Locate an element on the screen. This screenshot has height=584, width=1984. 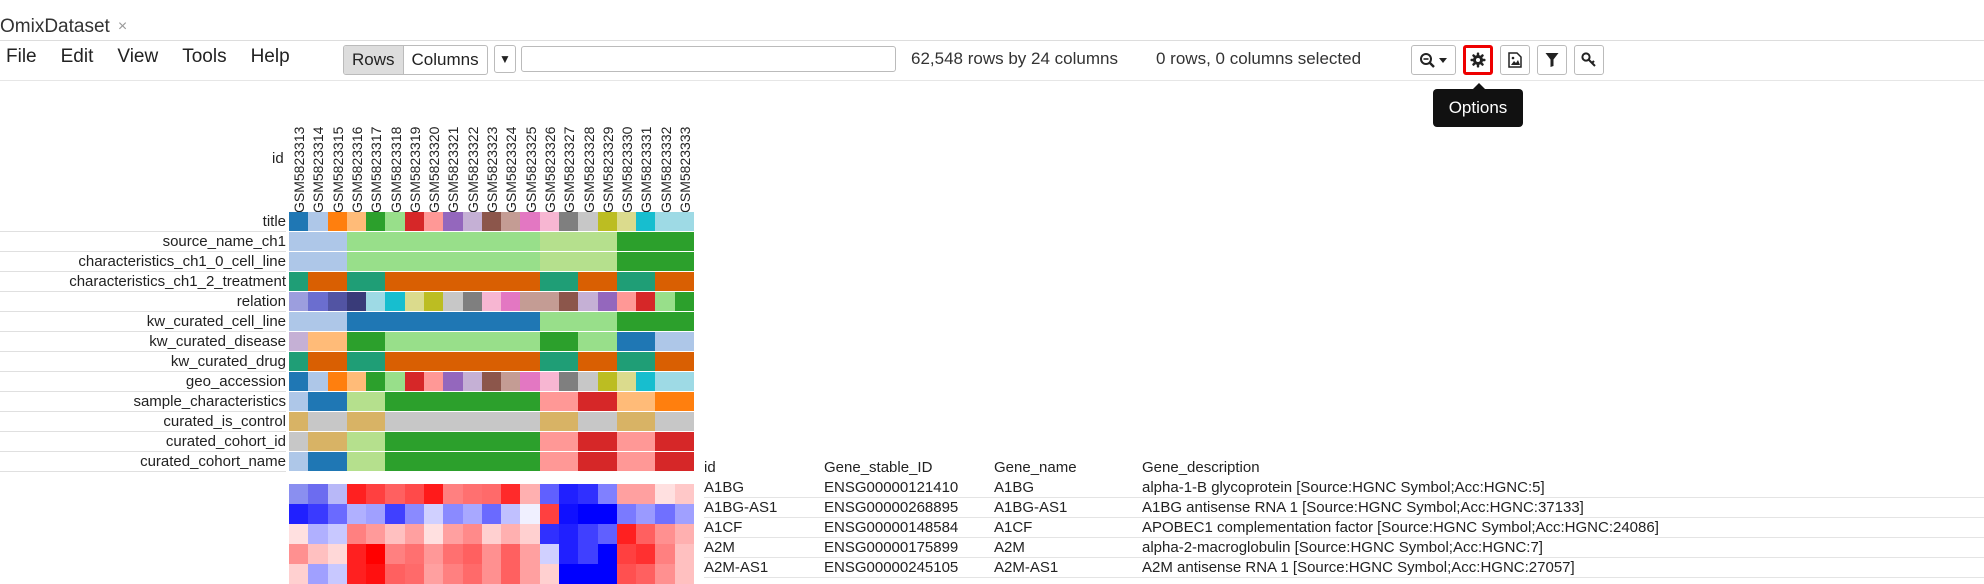
header-gene-name: Gene_name is located at coordinates (1068, 467).